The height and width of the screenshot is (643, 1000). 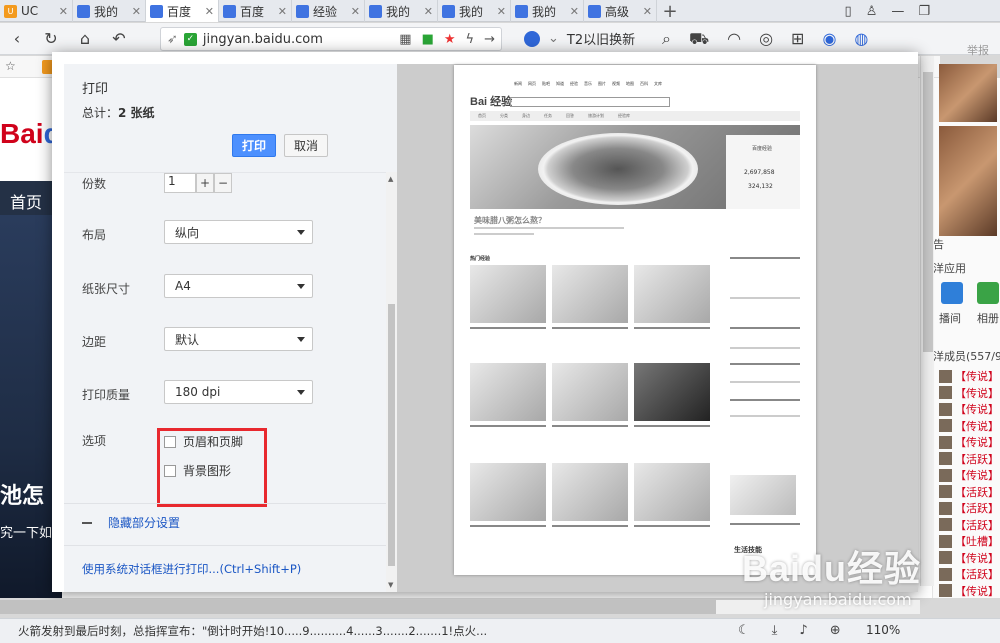 I want to click on apps-icon: ⊞, so click(x=797, y=39).